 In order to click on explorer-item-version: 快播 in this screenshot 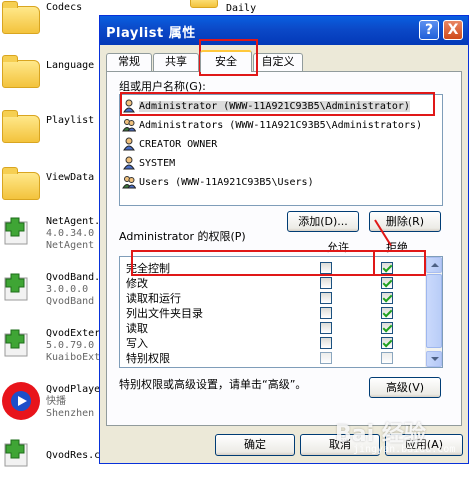, I will do `click(56, 401)`.